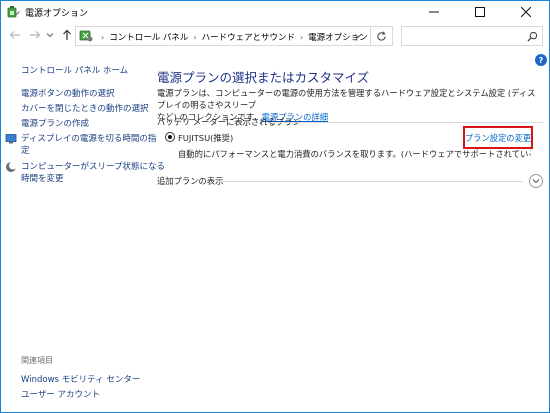  Describe the element at coordinates (68, 94) in the screenshot. I see `sidebar-item-power-button-action: 電源ボタンの動作の選択` at that location.